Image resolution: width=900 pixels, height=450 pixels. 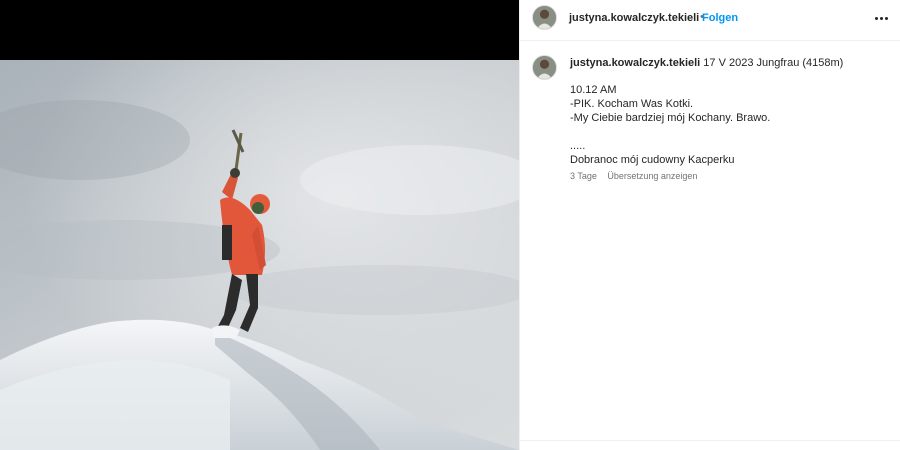 What do you see at coordinates (632, 104) in the screenshot?
I see `caption-line: -PIK. Kocham Was Kotki.` at bounding box center [632, 104].